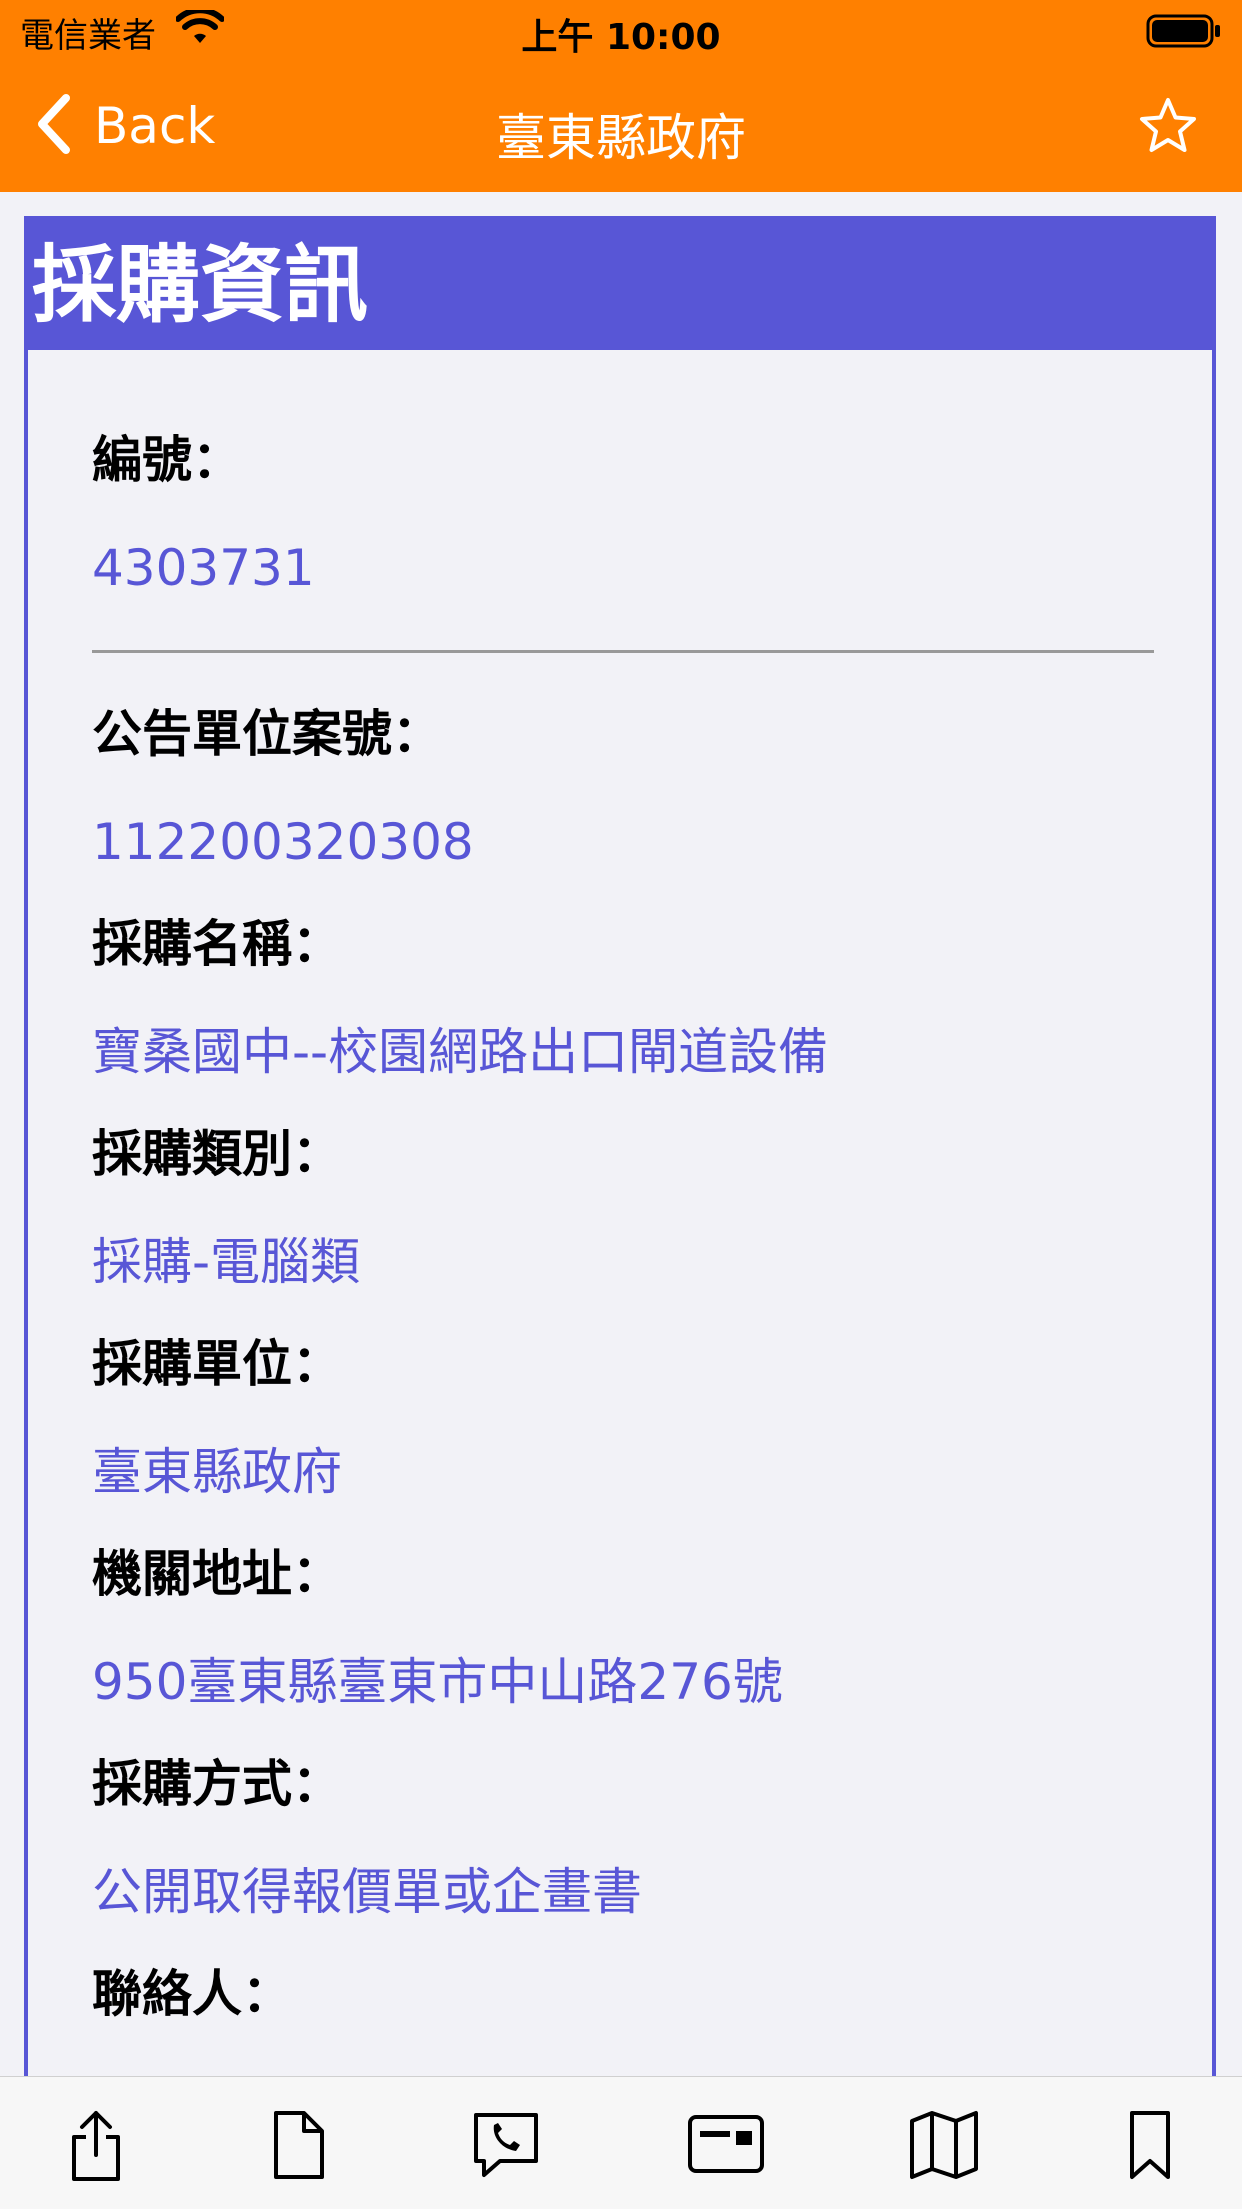 This screenshot has height=2209, width=1242. Describe the element at coordinates (460, 1052) in the screenshot. I see `field-value-procurement-name: 寶桑國中--校園網路出口閘道設備` at that location.